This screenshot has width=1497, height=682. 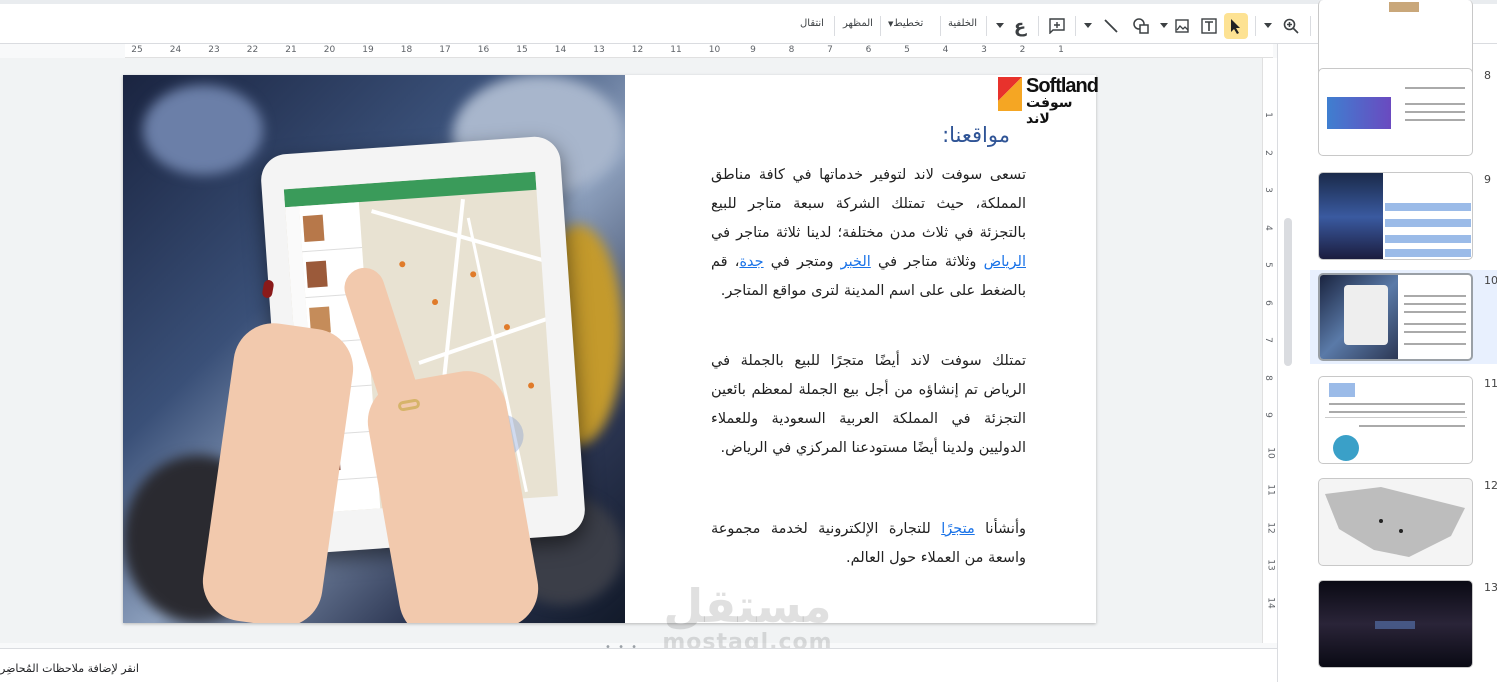 What do you see at coordinates (445, 50) in the screenshot?
I see `ruler-tick-label: 17` at bounding box center [445, 50].